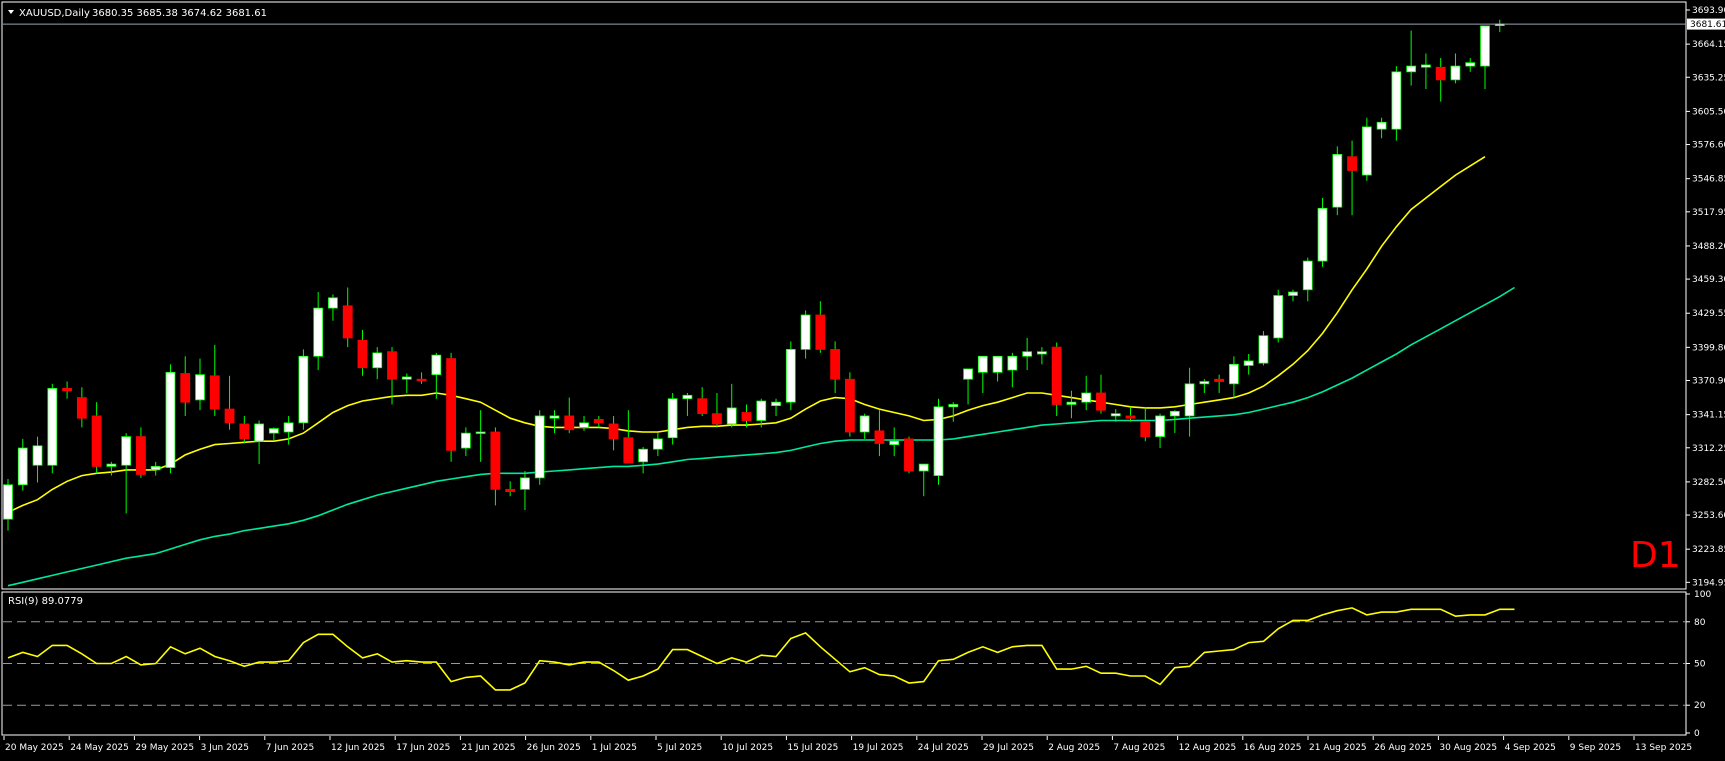 This screenshot has height=761, width=1725. What do you see at coordinates (1595, 748) in the screenshot?
I see `time-tick-label: 9 Sep 2025` at bounding box center [1595, 748].